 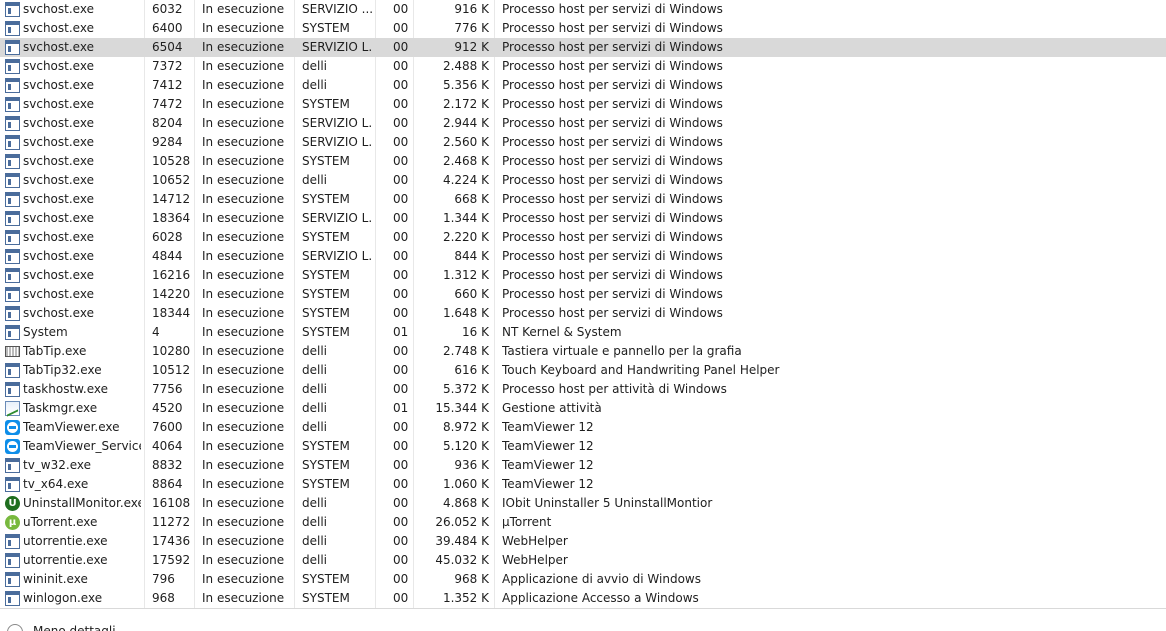 I want to click on process-description: WebHelper, so click(x=535, y=541).